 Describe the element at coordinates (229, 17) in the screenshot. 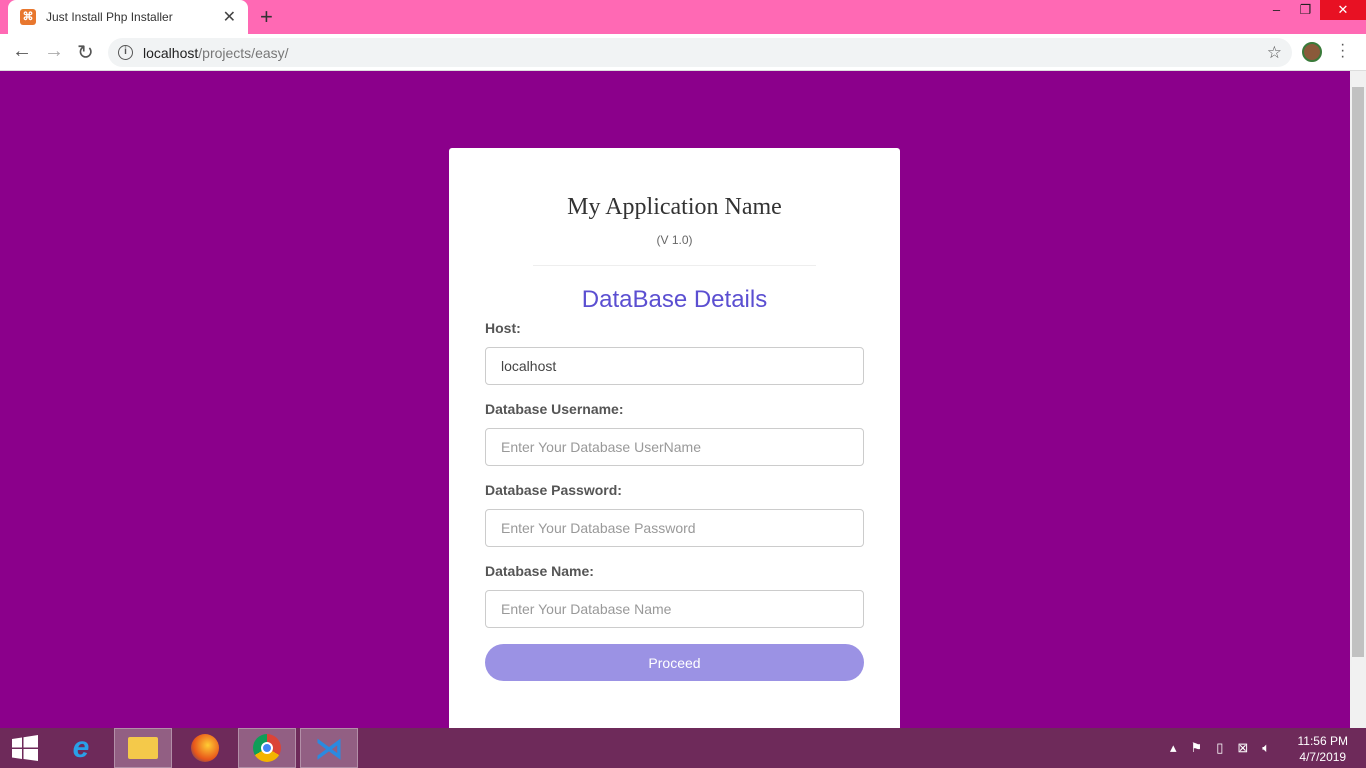

I see `close-tab-icon: ✕` at that location.